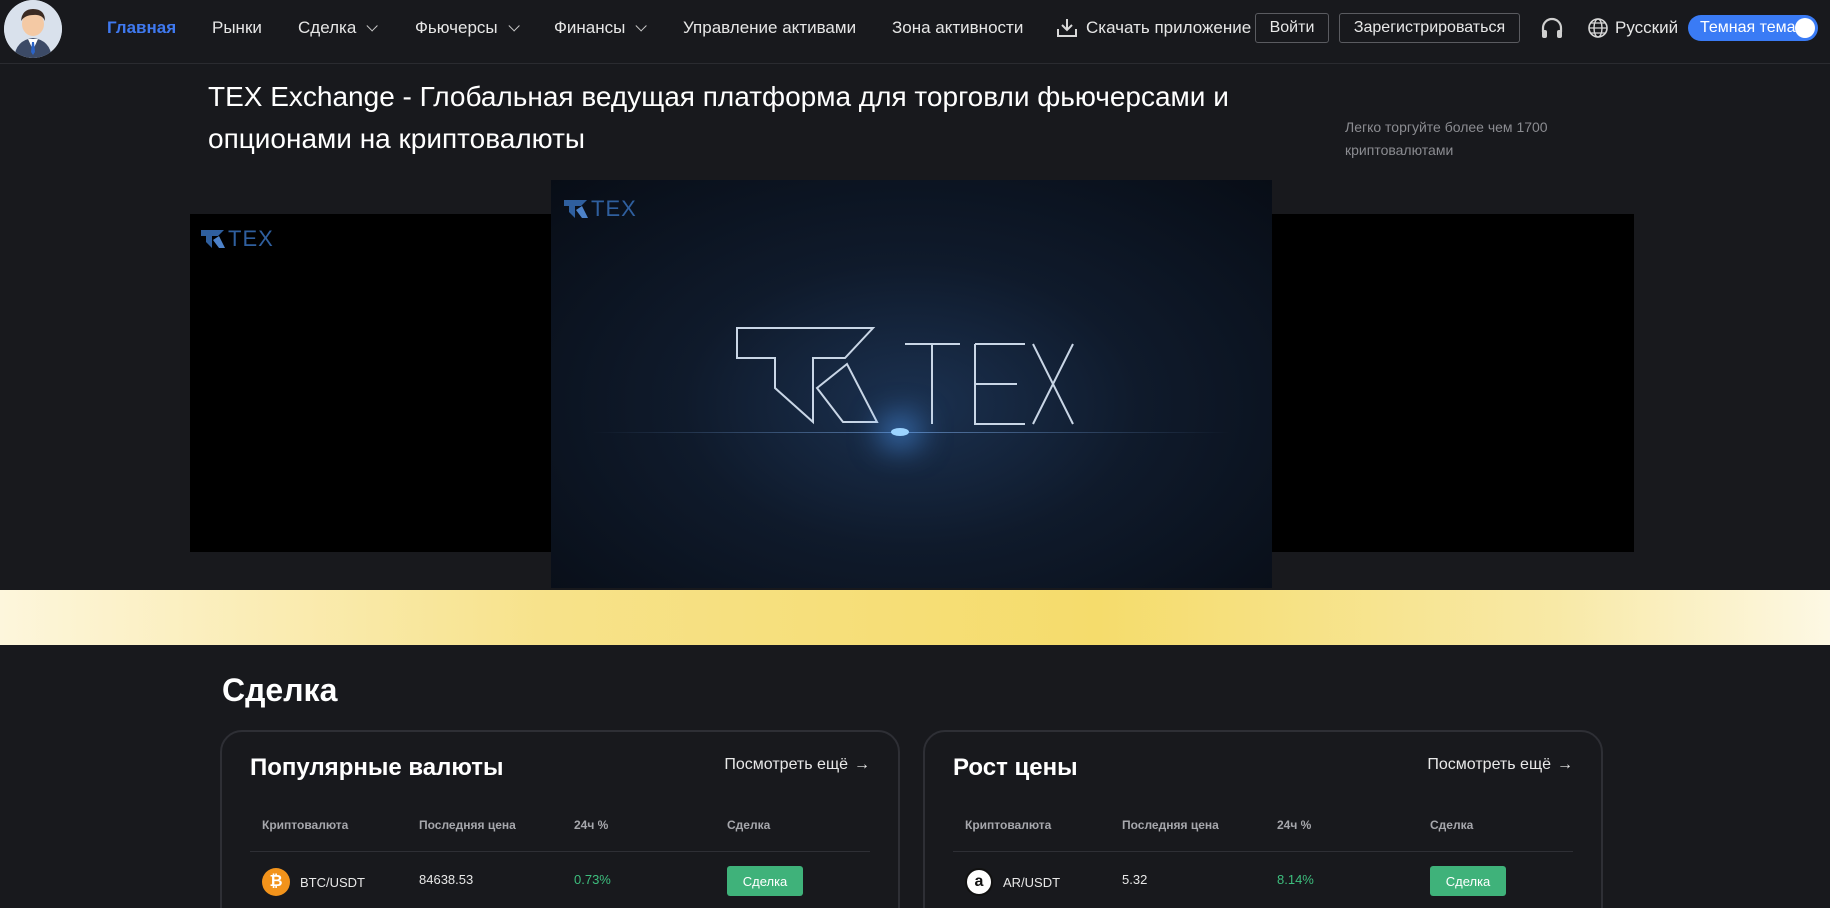  What do you see at coordinates (900, 432) in the screenshot?
I see `lens-flare` at bounding box center [900, 432].